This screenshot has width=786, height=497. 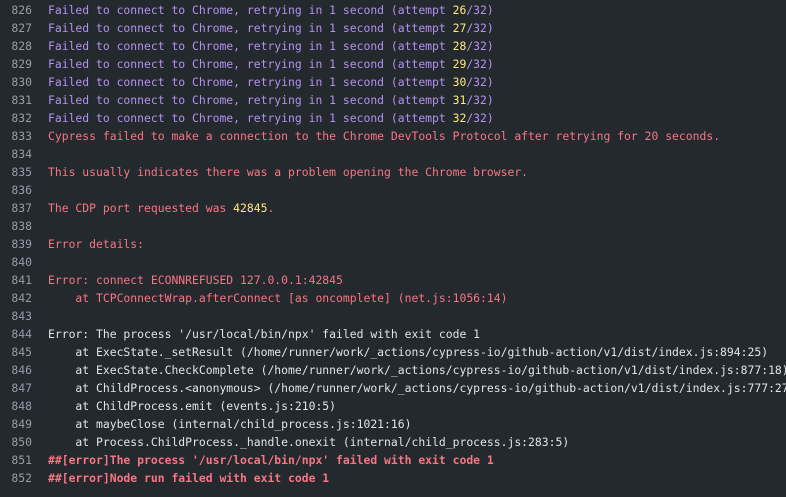 What do you see at coordinates (16, 478) in the screenshot?
I see `line-number: 852` at bounding box center [16, 478].